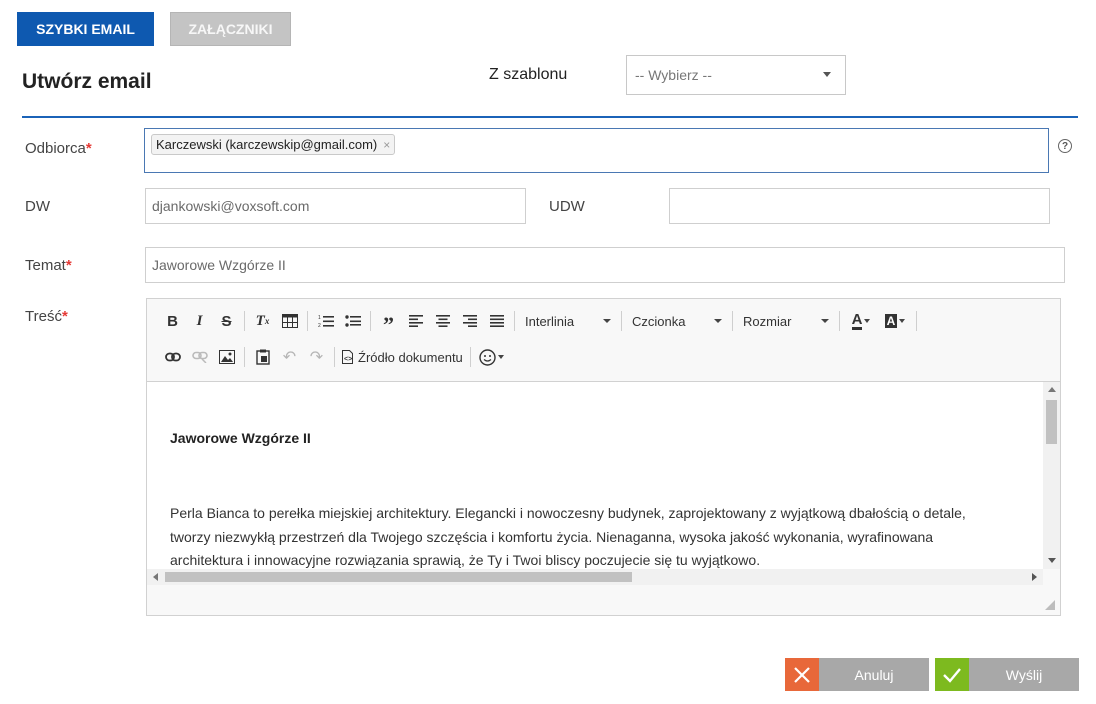 The image size is (1096, 704). Describe the element at coordinates (605, 265) in the screenshot. I see `subject-field: Jaworowe Wzgórze II` at that location.